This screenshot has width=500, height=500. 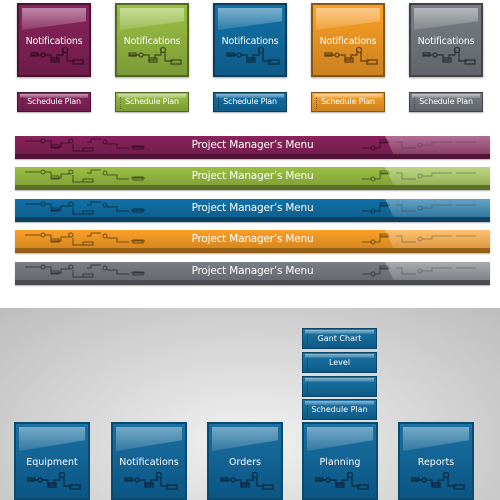 I want to click on notifications-tile-blue: Notifications, so click(x=250, y=40).